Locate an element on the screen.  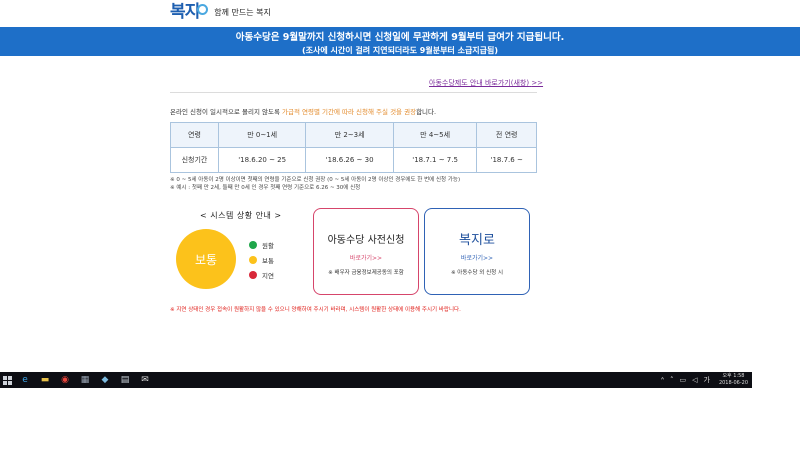
table-header: 만 0~1세 is located at coordinates (262, 135).